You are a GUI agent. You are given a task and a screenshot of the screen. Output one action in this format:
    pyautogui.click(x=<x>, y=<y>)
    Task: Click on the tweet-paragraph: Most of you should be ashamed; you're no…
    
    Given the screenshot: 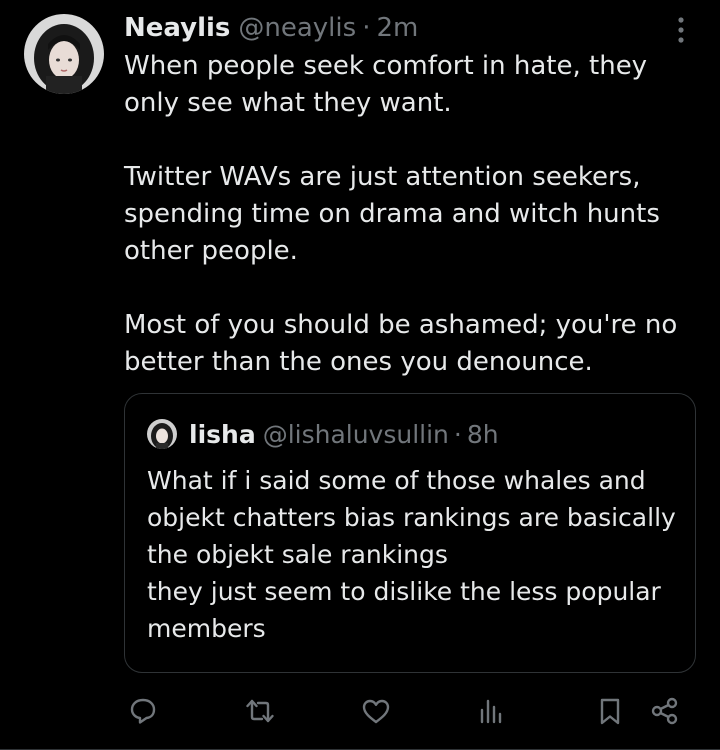 What is the action you would take?
    pyautogui.click(x=401, y=343)
    